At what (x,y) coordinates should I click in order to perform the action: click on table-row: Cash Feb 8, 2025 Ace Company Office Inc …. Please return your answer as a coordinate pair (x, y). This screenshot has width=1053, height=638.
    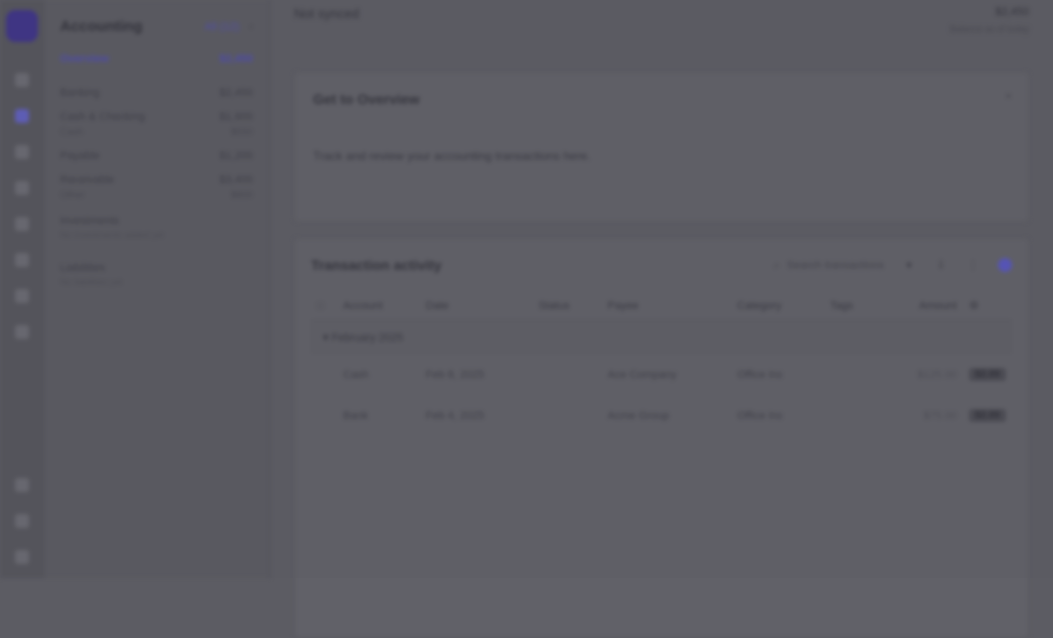
    Looking at the image, I should click on (661, 374).